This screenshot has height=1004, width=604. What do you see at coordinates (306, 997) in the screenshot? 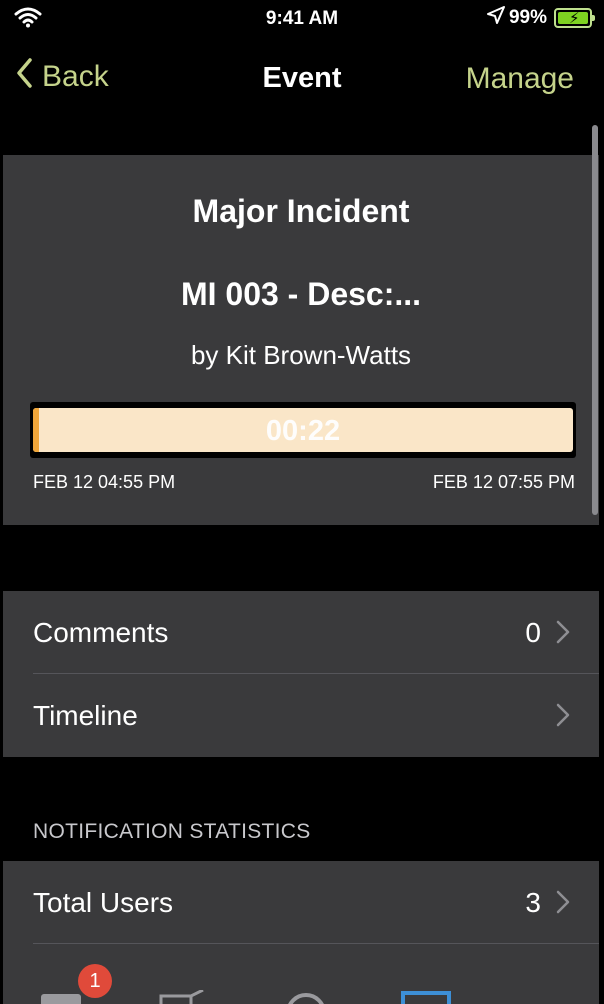
I see `search-tab-icon` at bounding box center [306, 997].